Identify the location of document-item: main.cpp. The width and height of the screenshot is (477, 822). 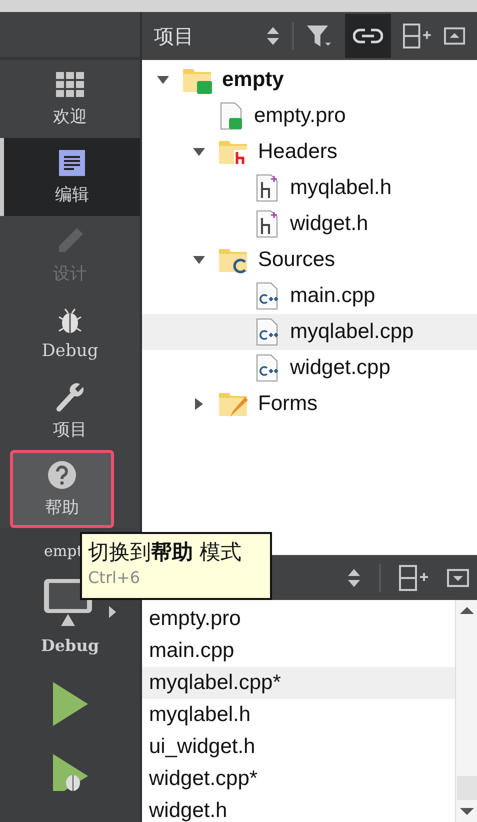
(298, 651).